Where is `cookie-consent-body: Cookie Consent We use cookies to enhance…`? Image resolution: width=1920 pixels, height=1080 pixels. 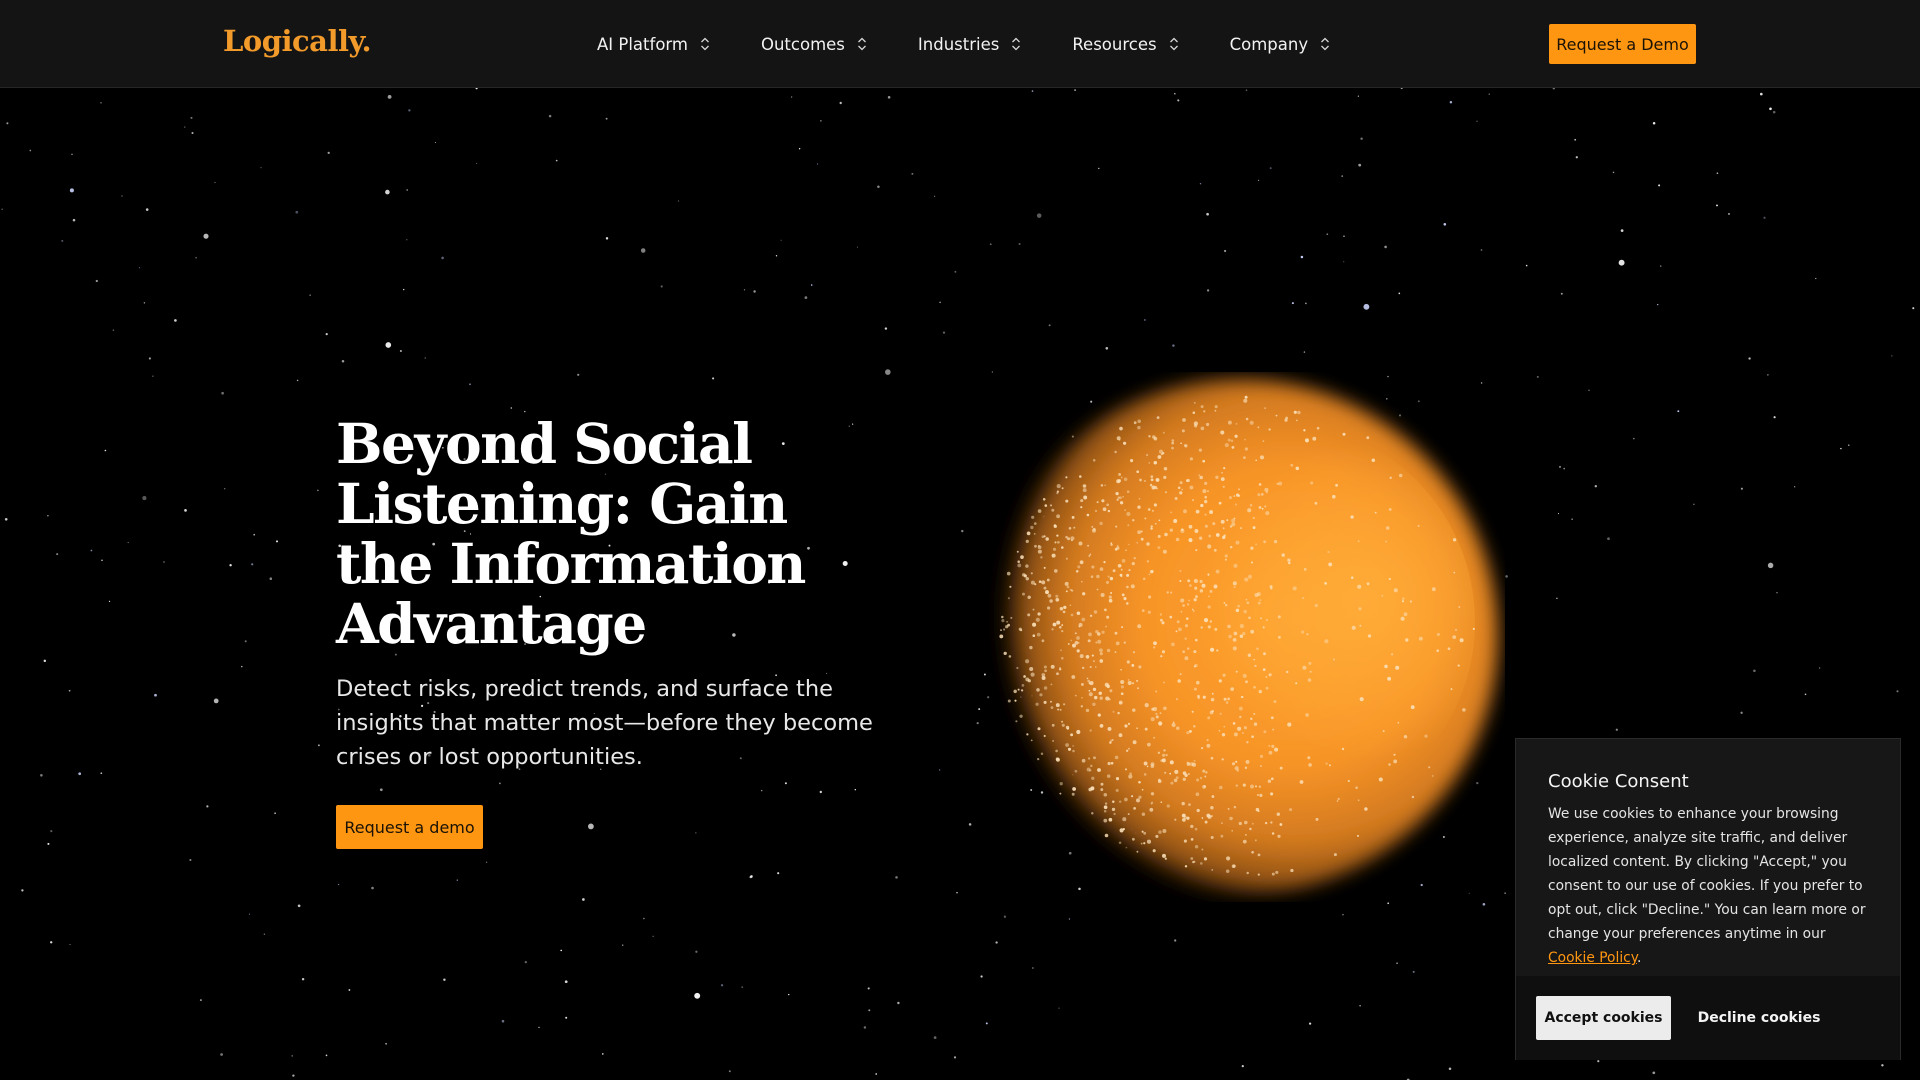 cookie-consent-body: Cookie Consent We use cookies to enhance… is located at coordinates (1708, 857).